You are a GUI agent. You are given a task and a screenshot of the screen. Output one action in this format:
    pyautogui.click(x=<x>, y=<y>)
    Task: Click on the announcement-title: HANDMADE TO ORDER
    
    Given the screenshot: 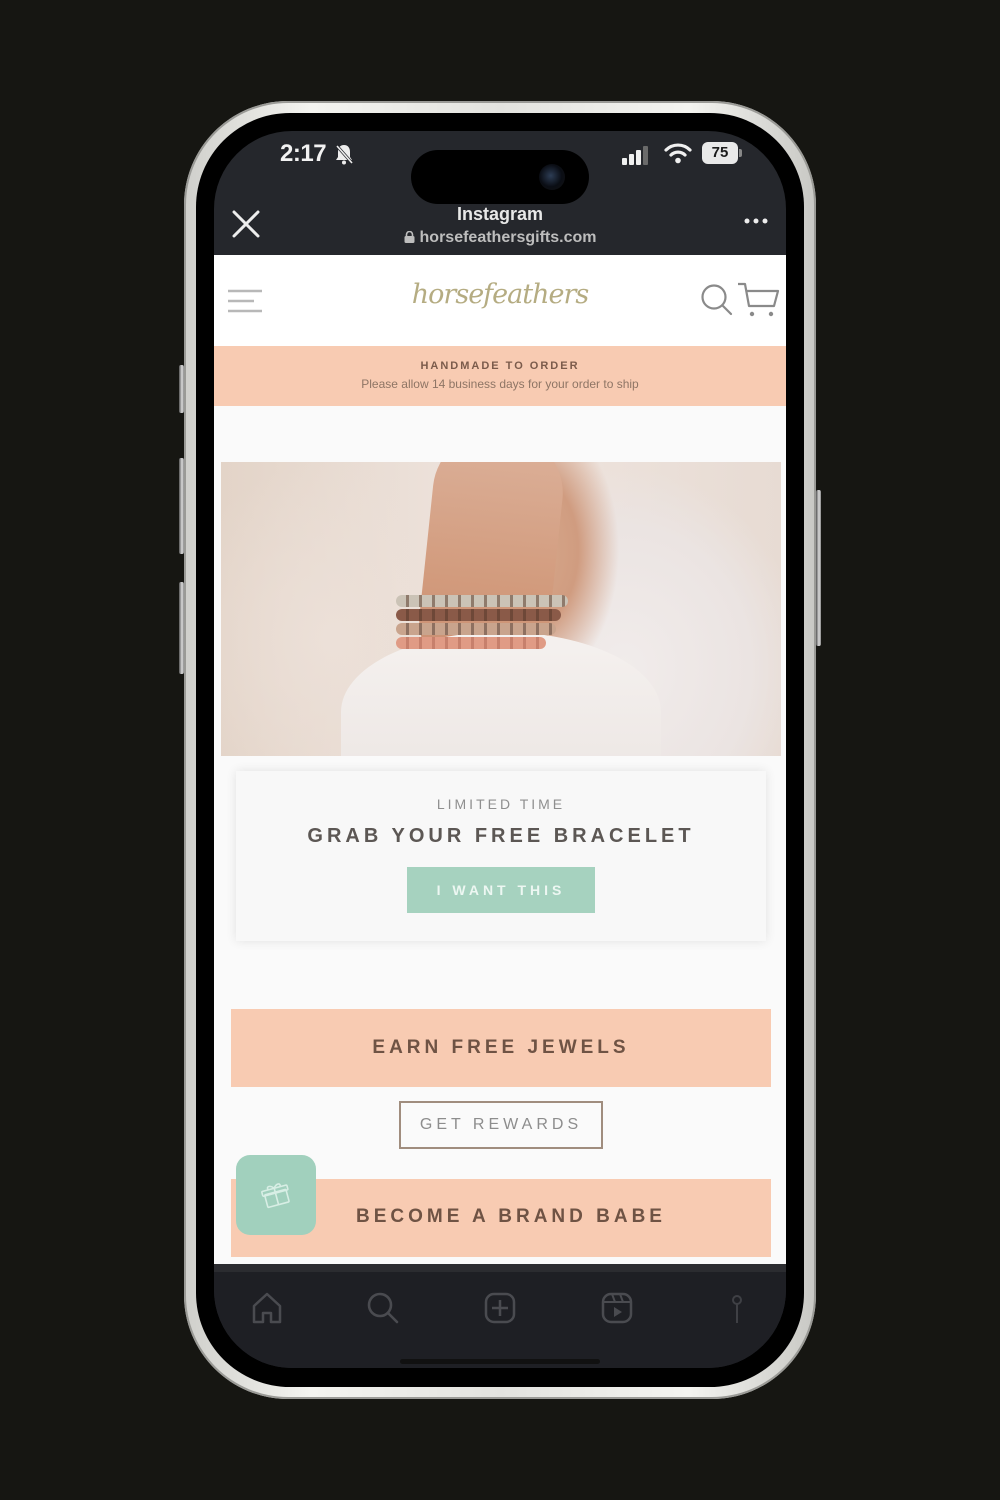 What is the action you would take?
    pyautogui.click(x=500, y=366)
    